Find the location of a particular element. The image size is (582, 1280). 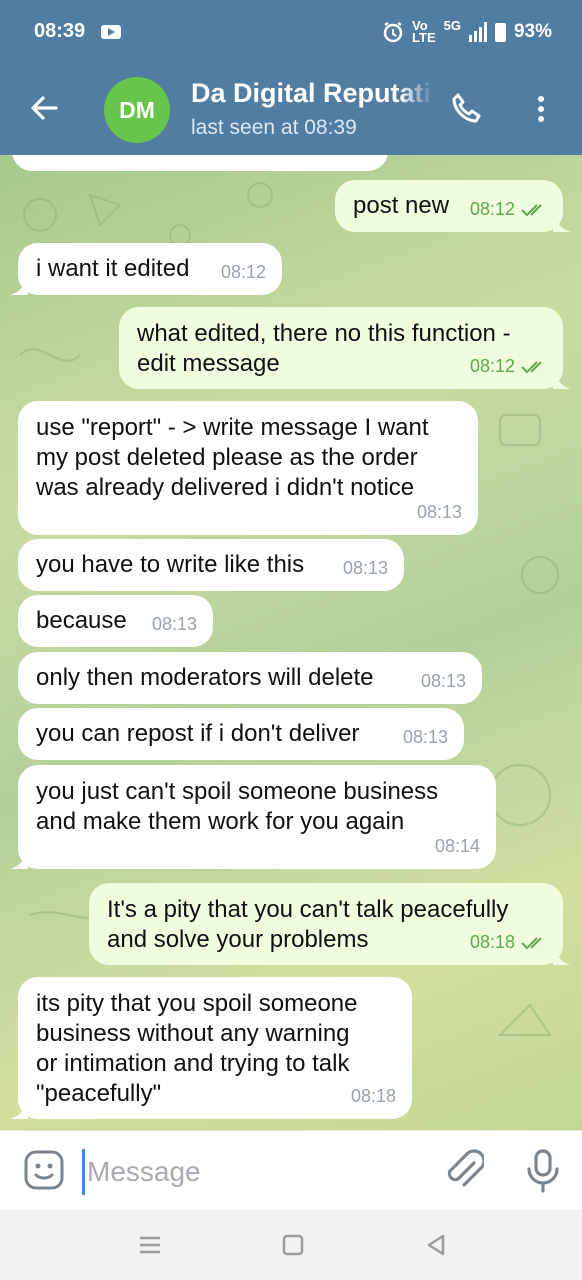

system-navigation-bar is located at coordinates (291, 1245).